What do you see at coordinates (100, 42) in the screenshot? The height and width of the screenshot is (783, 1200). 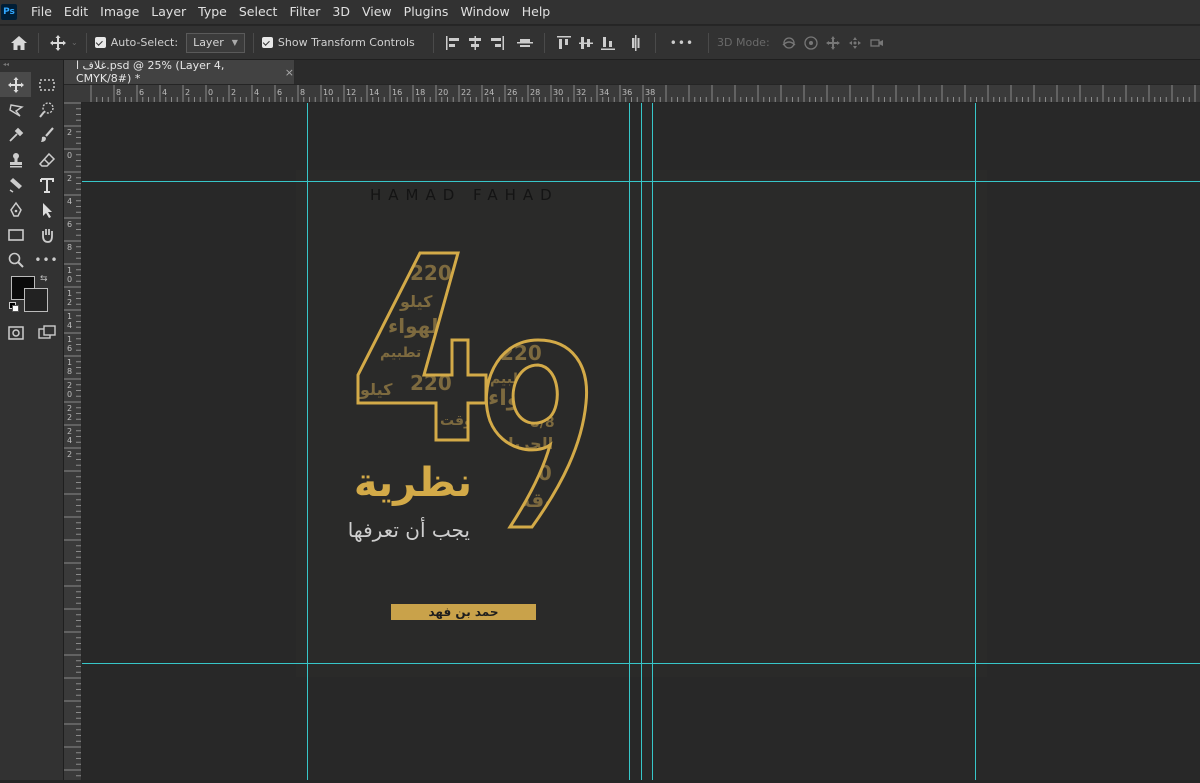 I see `auto-select-checkbox` at bounding box center [100, 42].